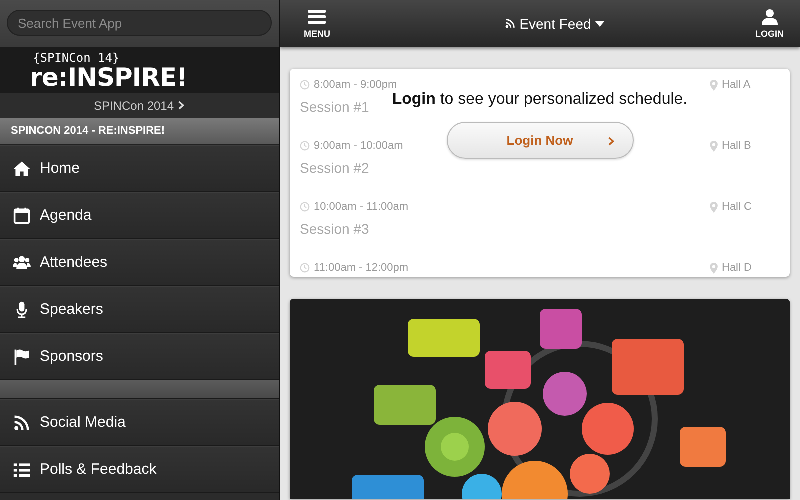 This screenshot has height=500, width=800. I want to click on event-link: SPINCon 2014, so click(140, 105).